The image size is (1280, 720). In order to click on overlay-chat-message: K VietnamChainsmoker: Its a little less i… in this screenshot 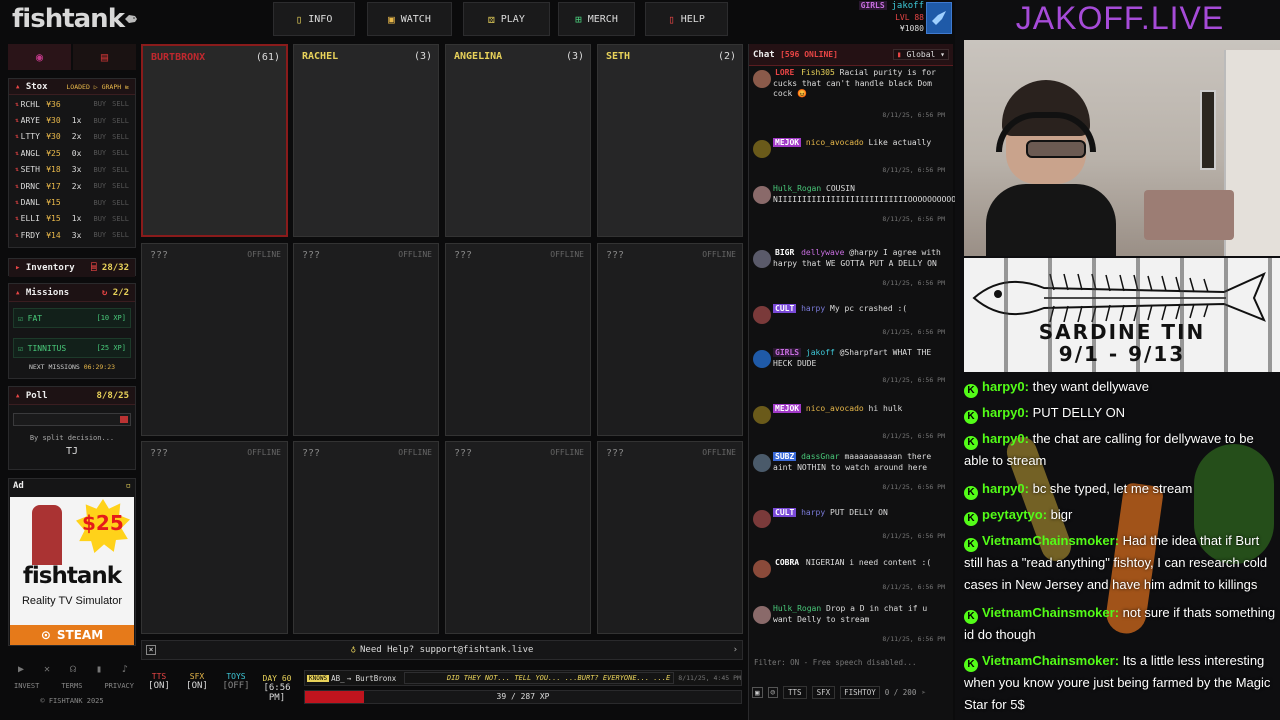, I will do `click(1120, 683)`.